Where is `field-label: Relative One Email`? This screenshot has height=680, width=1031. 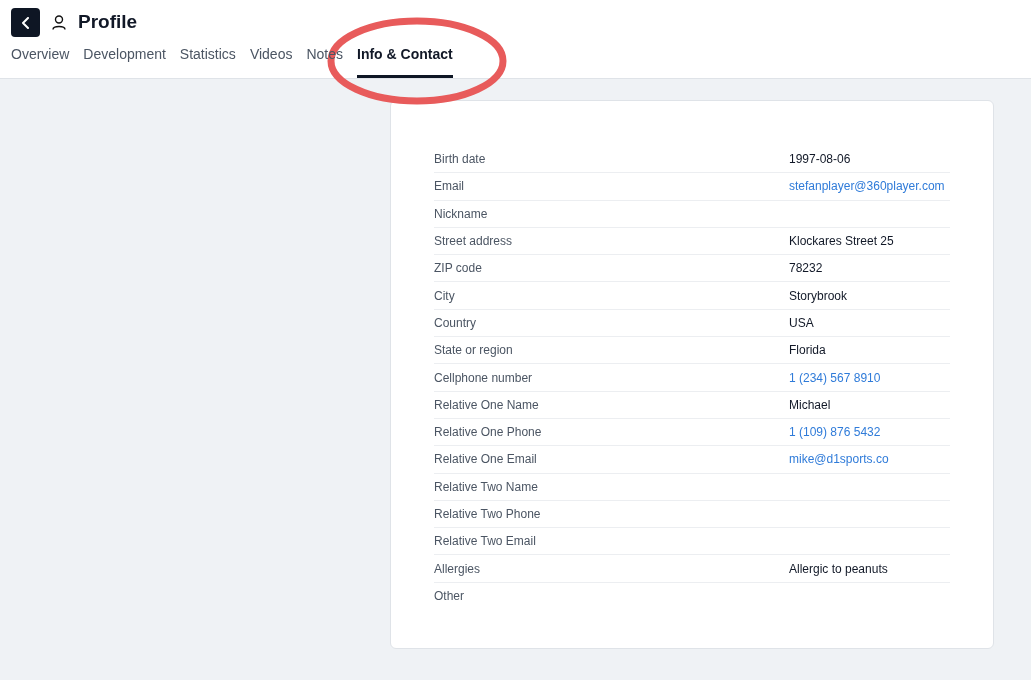
field-label: Relative One Email is located at coordinates (486, 460).